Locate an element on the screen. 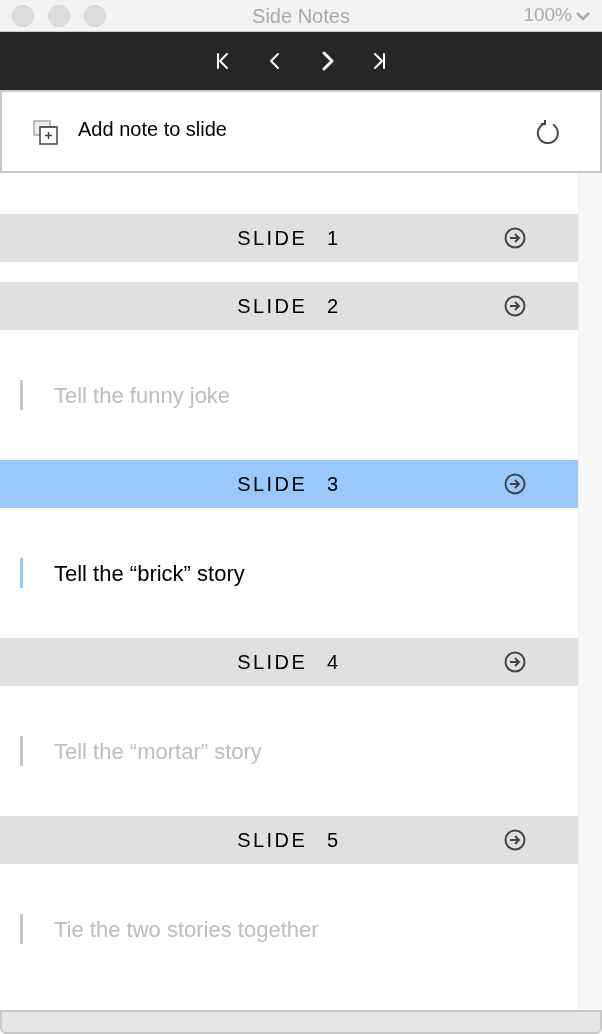 The width and height of the screenshot is (602, 1034). chevron-down-icon is located at coordinates (583, 15).